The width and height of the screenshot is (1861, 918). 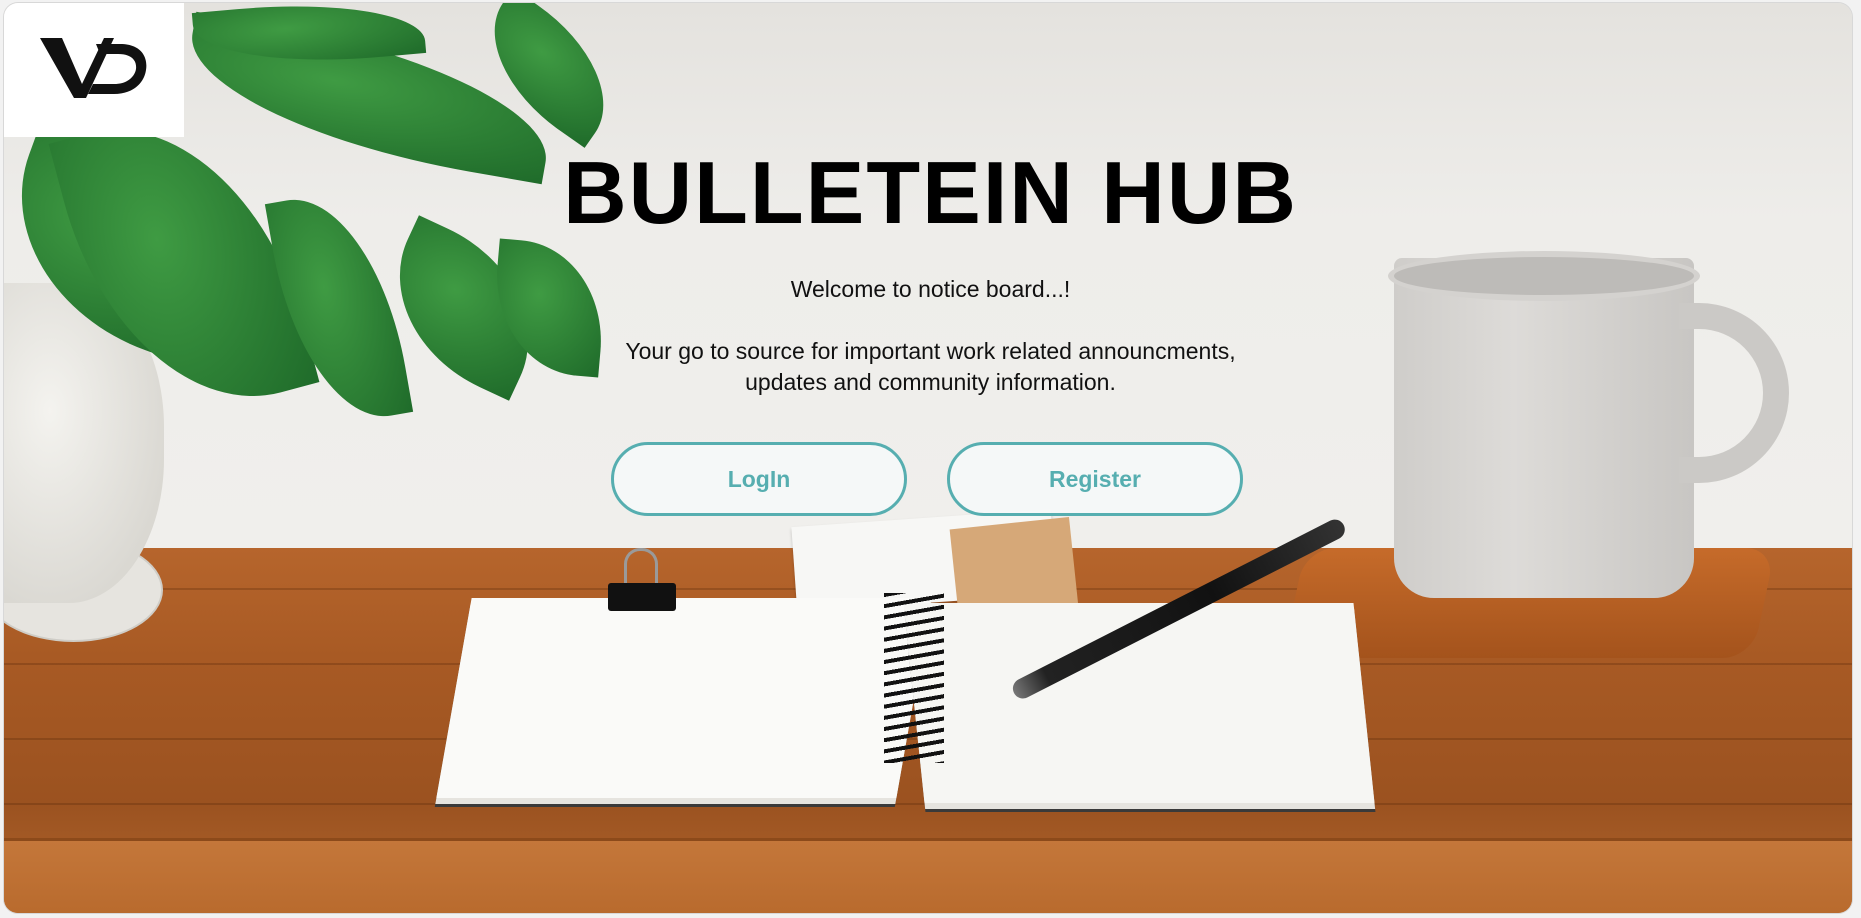 What do you see at coordinates (914, 678) in the screenshot?
I see `notebook-spiral` at bounding box center [914, 678].